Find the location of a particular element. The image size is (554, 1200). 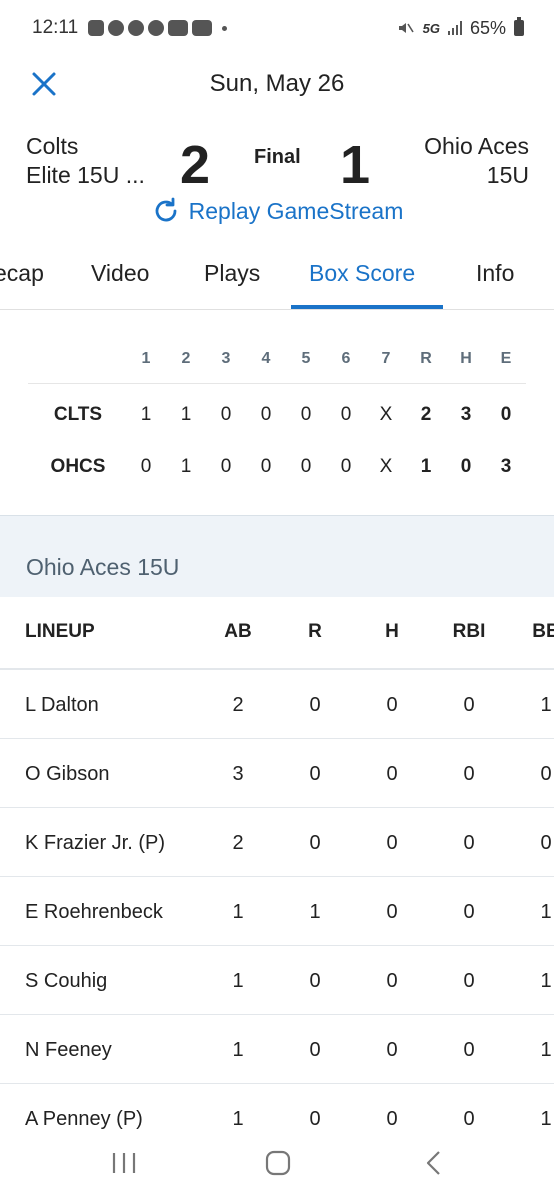

recent-apps-button is located at coordinates (124, 1163).